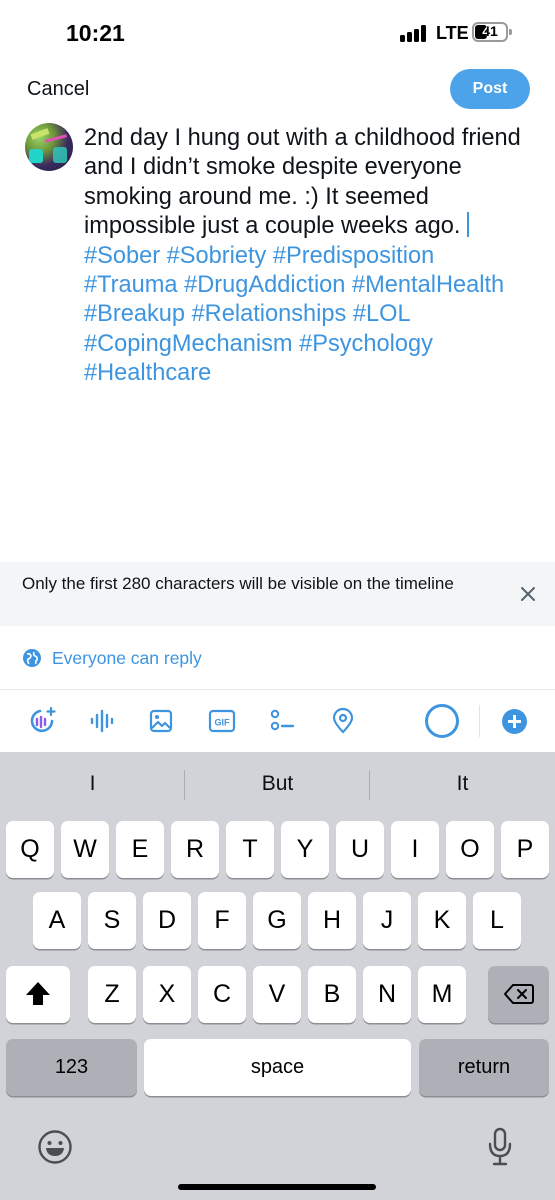 This screenshot has height=1200, width=555. I want to click on gif-label: GIF, so click(223, 723).